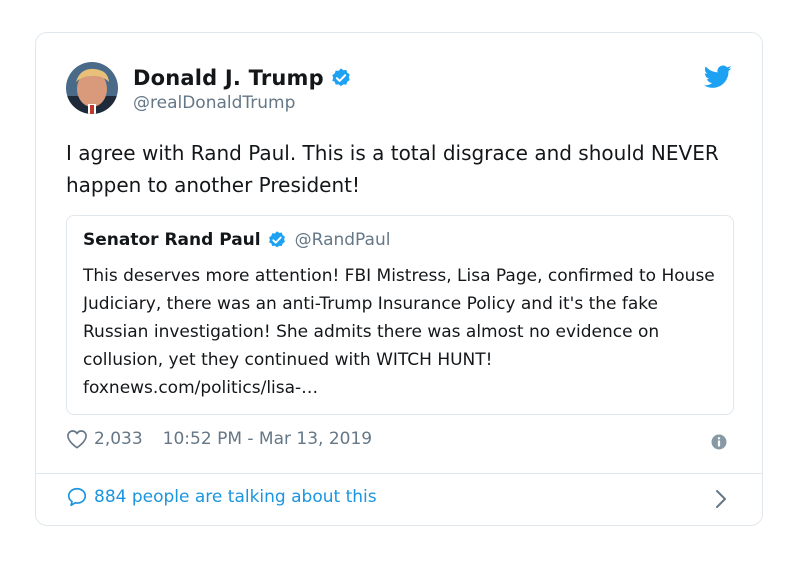 The image size is (800, 562). I want to click on tweet-meta: 2,033 10:52 PM - Mar 13, 2019, so click(219, 439).